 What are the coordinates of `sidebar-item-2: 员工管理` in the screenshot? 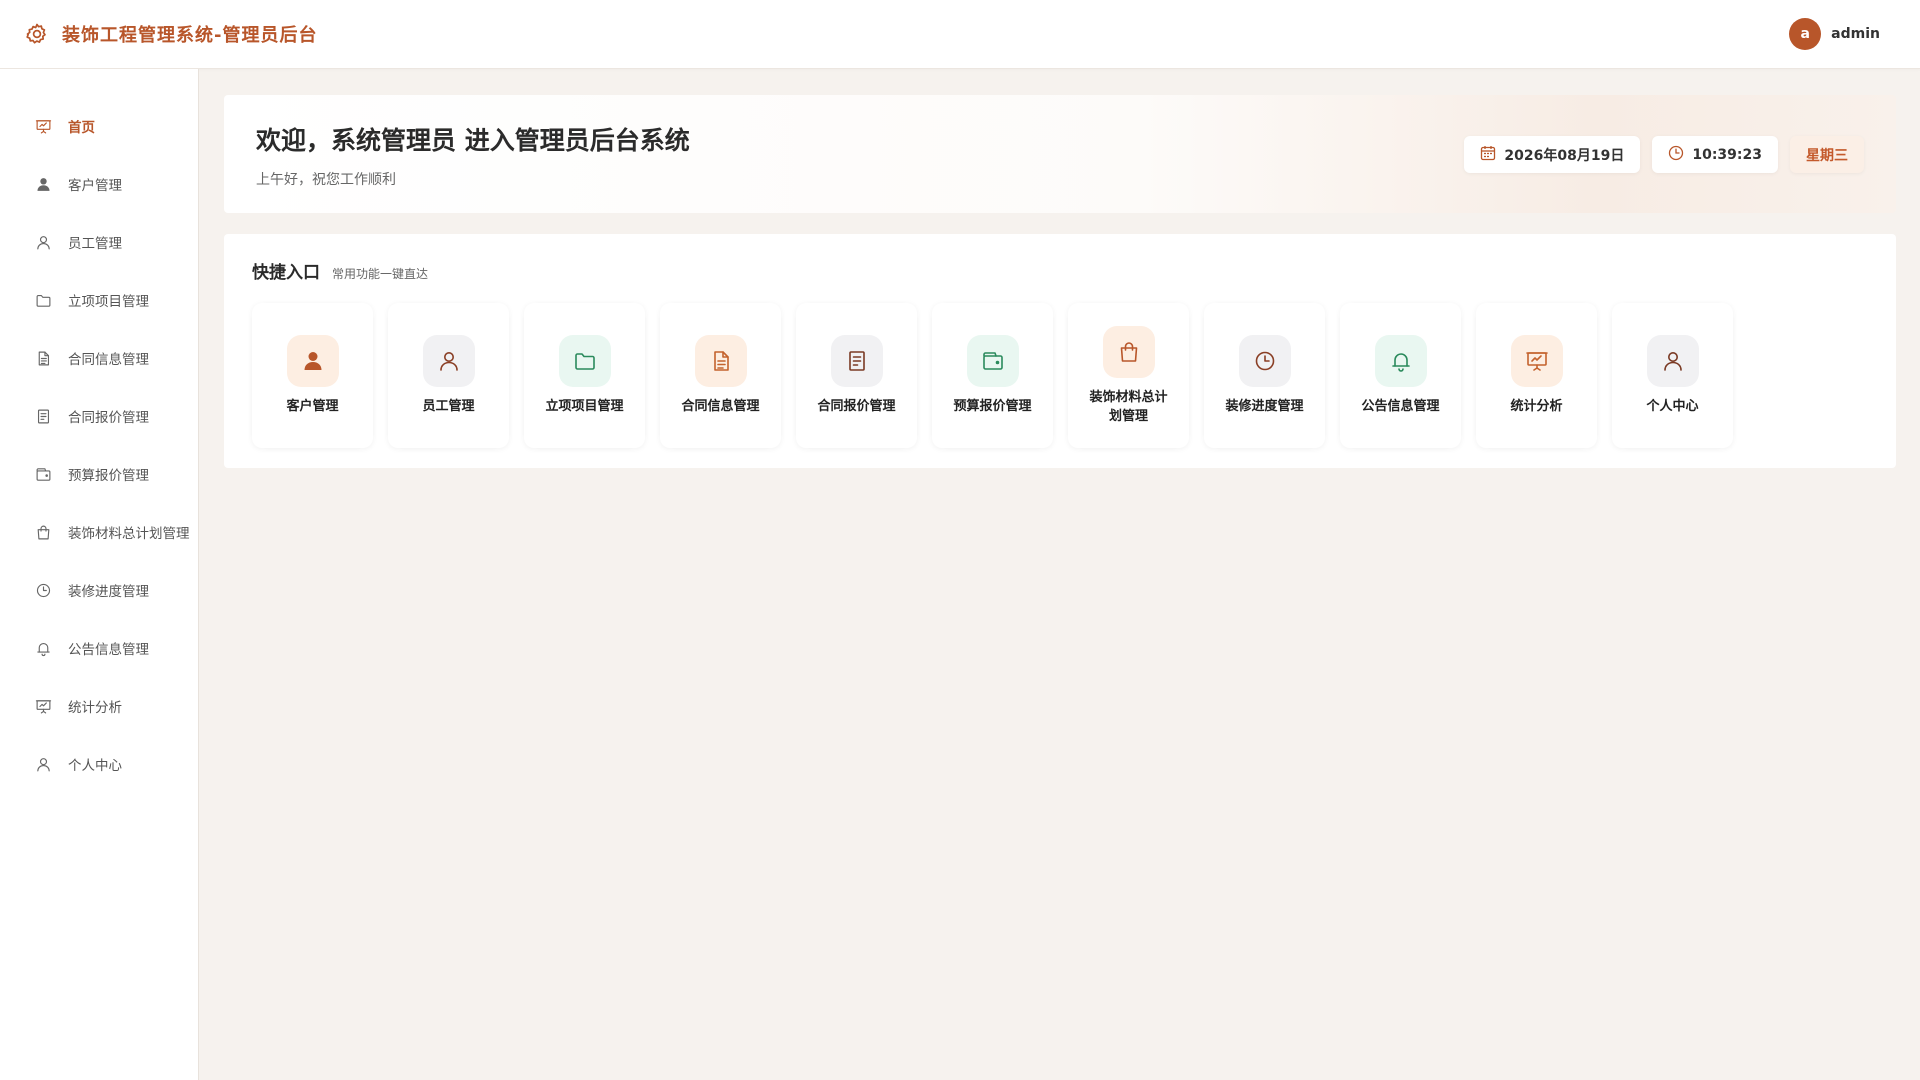 It's located at (99, 242).